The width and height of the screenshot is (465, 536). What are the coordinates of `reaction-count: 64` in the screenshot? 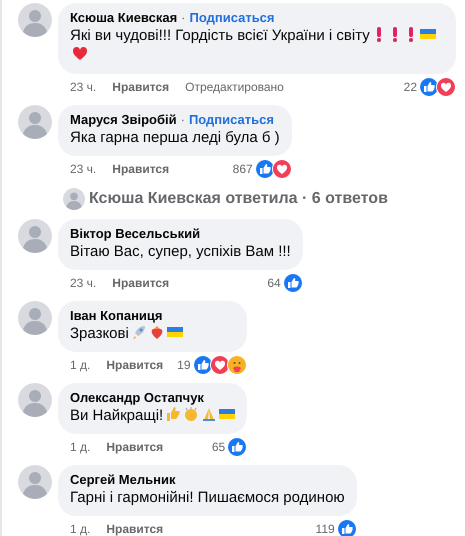 It's located at (274, 283).